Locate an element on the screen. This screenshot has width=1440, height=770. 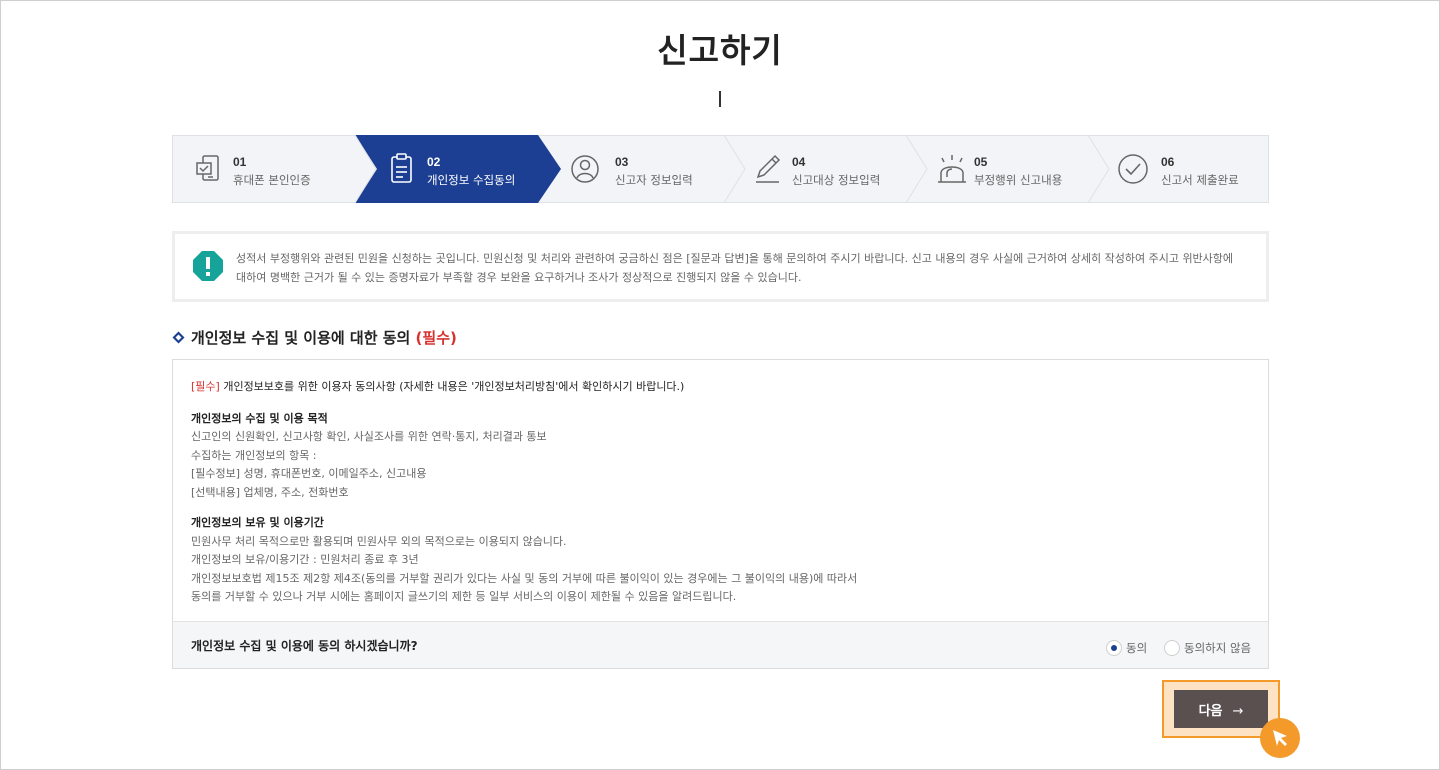
step-number: 02 is located at coordinates (434, 162).